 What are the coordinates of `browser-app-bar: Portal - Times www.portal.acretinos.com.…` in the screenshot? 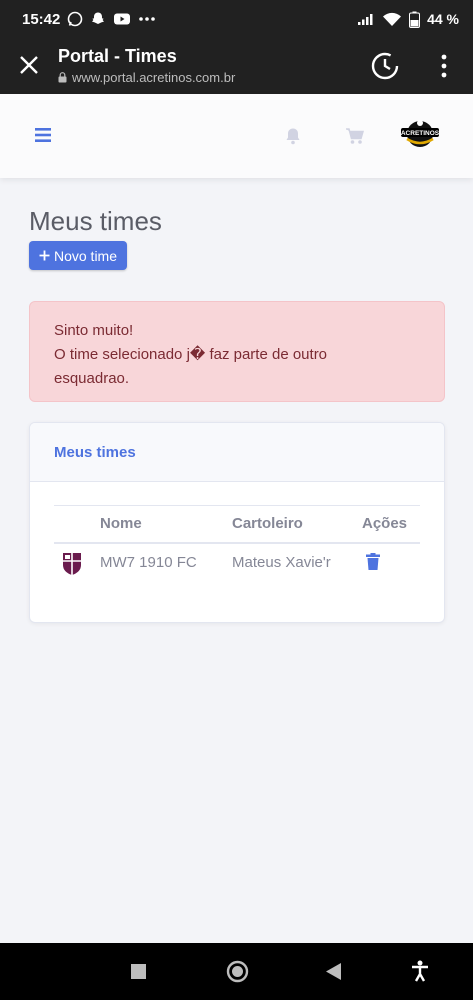 It's located at (236, 66).